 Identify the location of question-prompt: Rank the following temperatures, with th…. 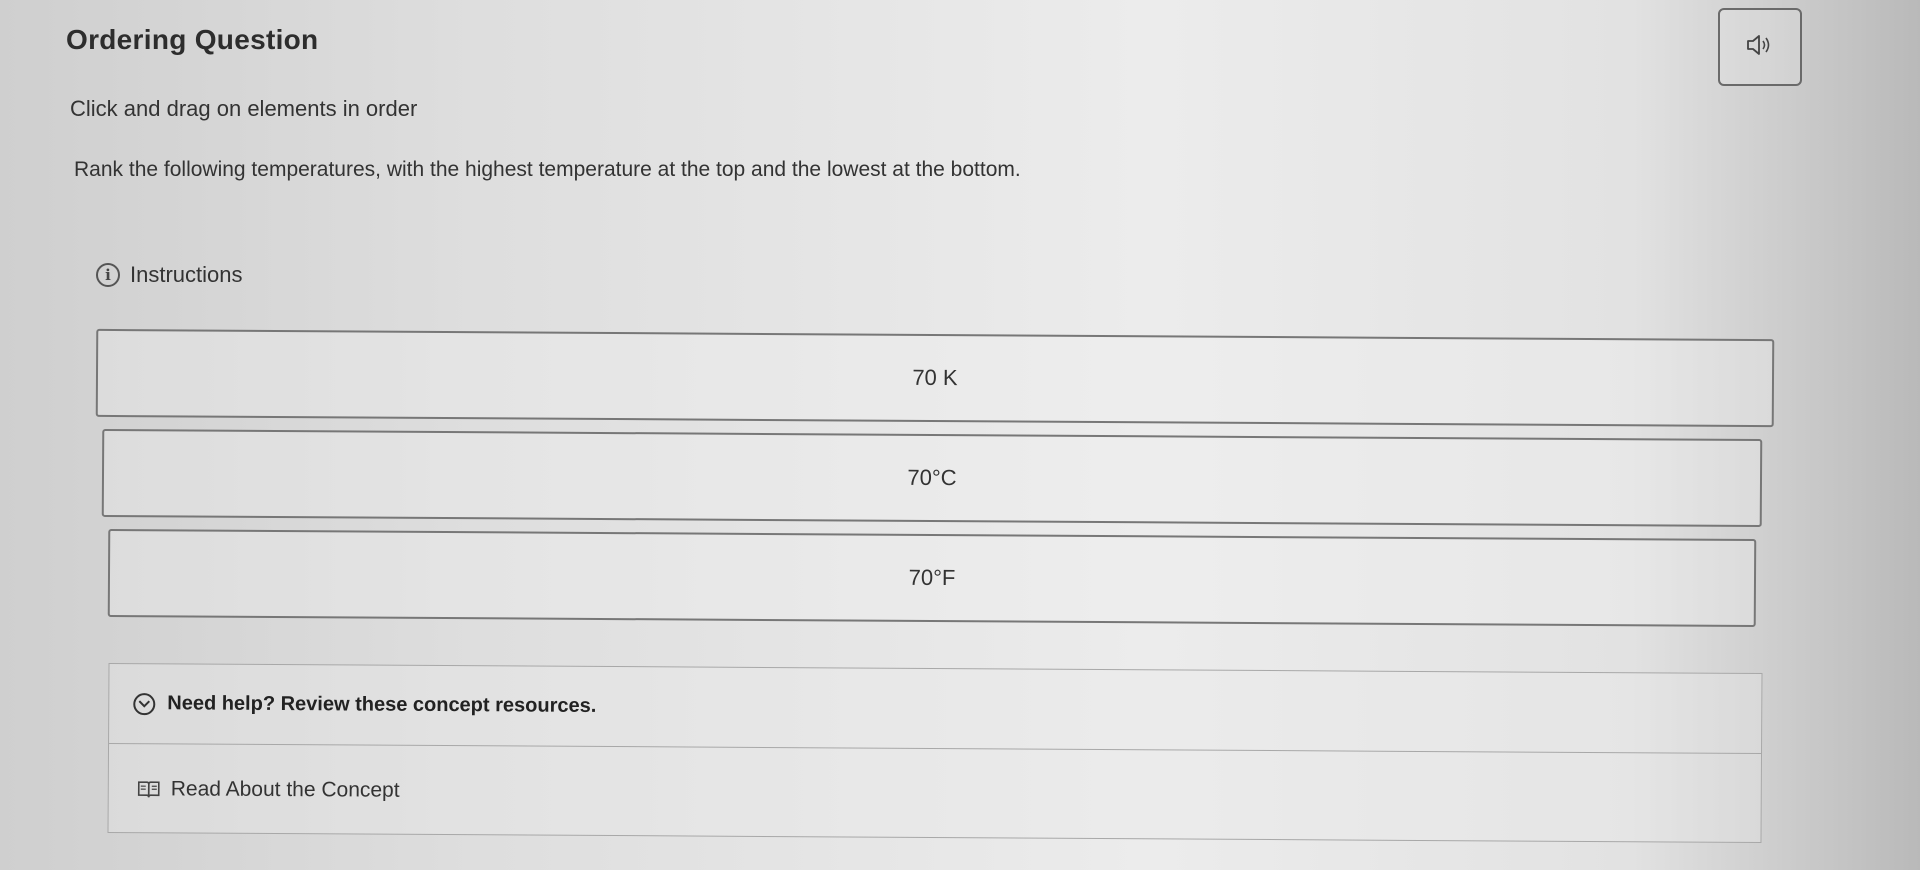
(547, 169).